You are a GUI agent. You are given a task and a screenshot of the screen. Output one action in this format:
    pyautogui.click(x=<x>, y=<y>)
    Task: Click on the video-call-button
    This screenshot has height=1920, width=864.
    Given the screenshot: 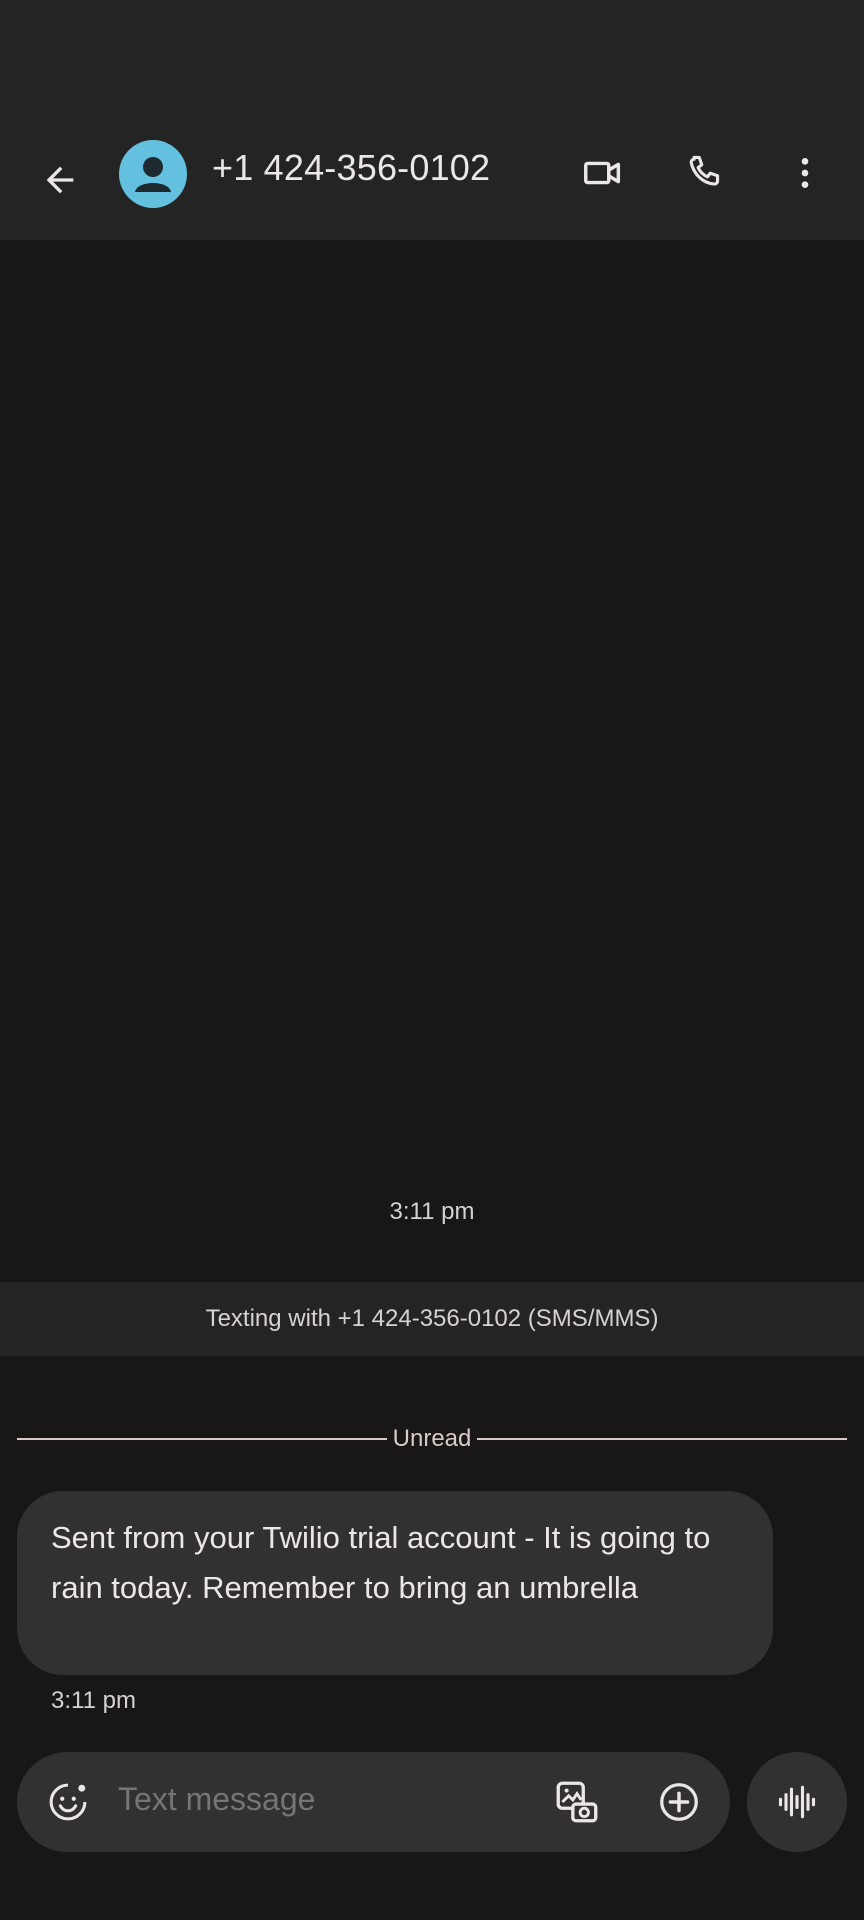 What is the action you would take?
    pyautogui.click(x=603, y=173)
    